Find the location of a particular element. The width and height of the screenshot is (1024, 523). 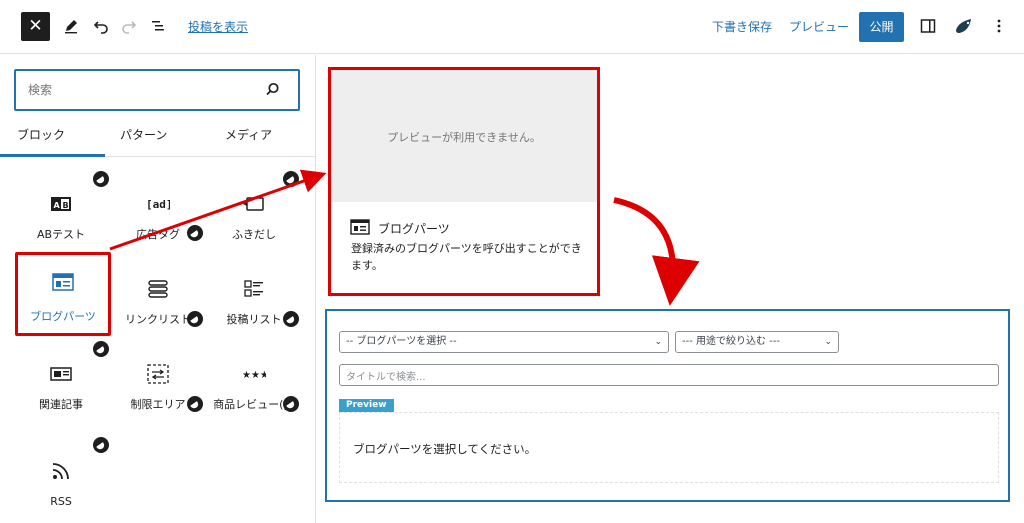

link-list-icon is located at coordinates (158, 289).